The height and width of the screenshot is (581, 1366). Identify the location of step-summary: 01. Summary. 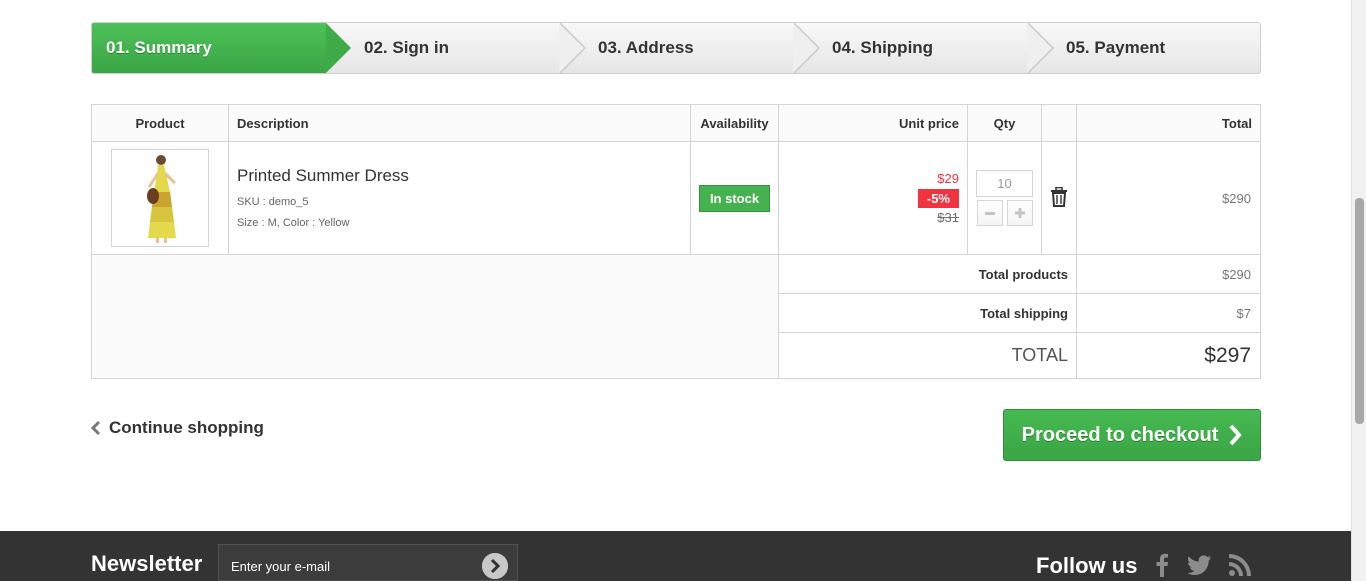
(221, 48).